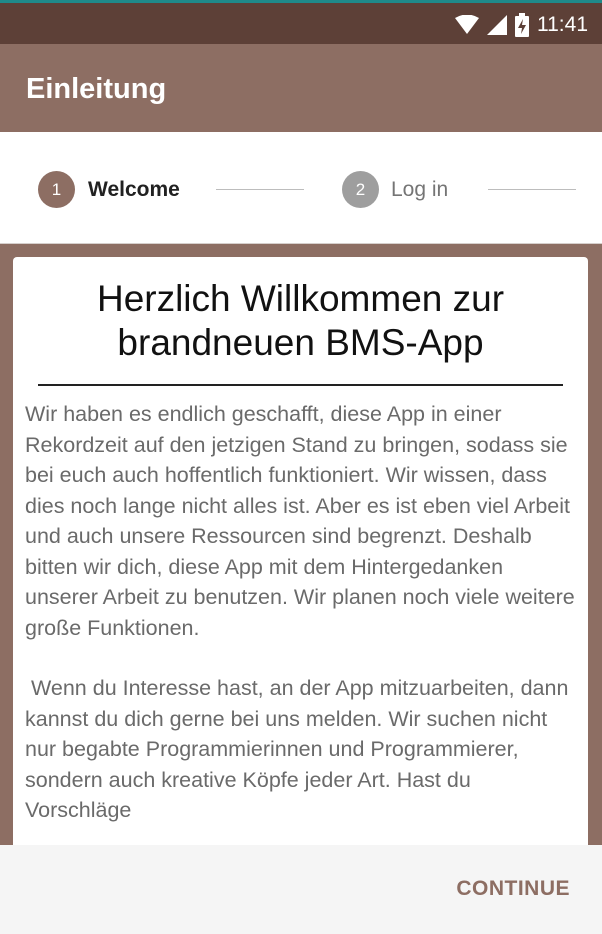 The height and width of the screenshot is (934, 602). I want to click on status-icons: 11:41, so click(521, 25).